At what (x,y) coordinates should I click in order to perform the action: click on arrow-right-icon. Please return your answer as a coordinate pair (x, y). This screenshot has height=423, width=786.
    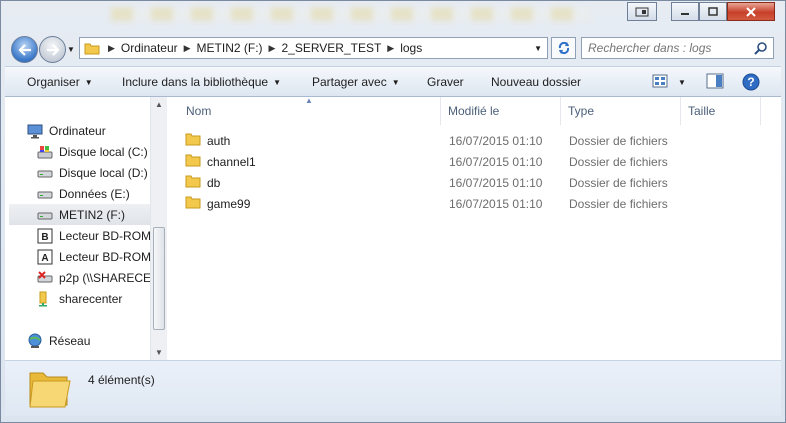
    Looking at the image, I should click on (53, 49).